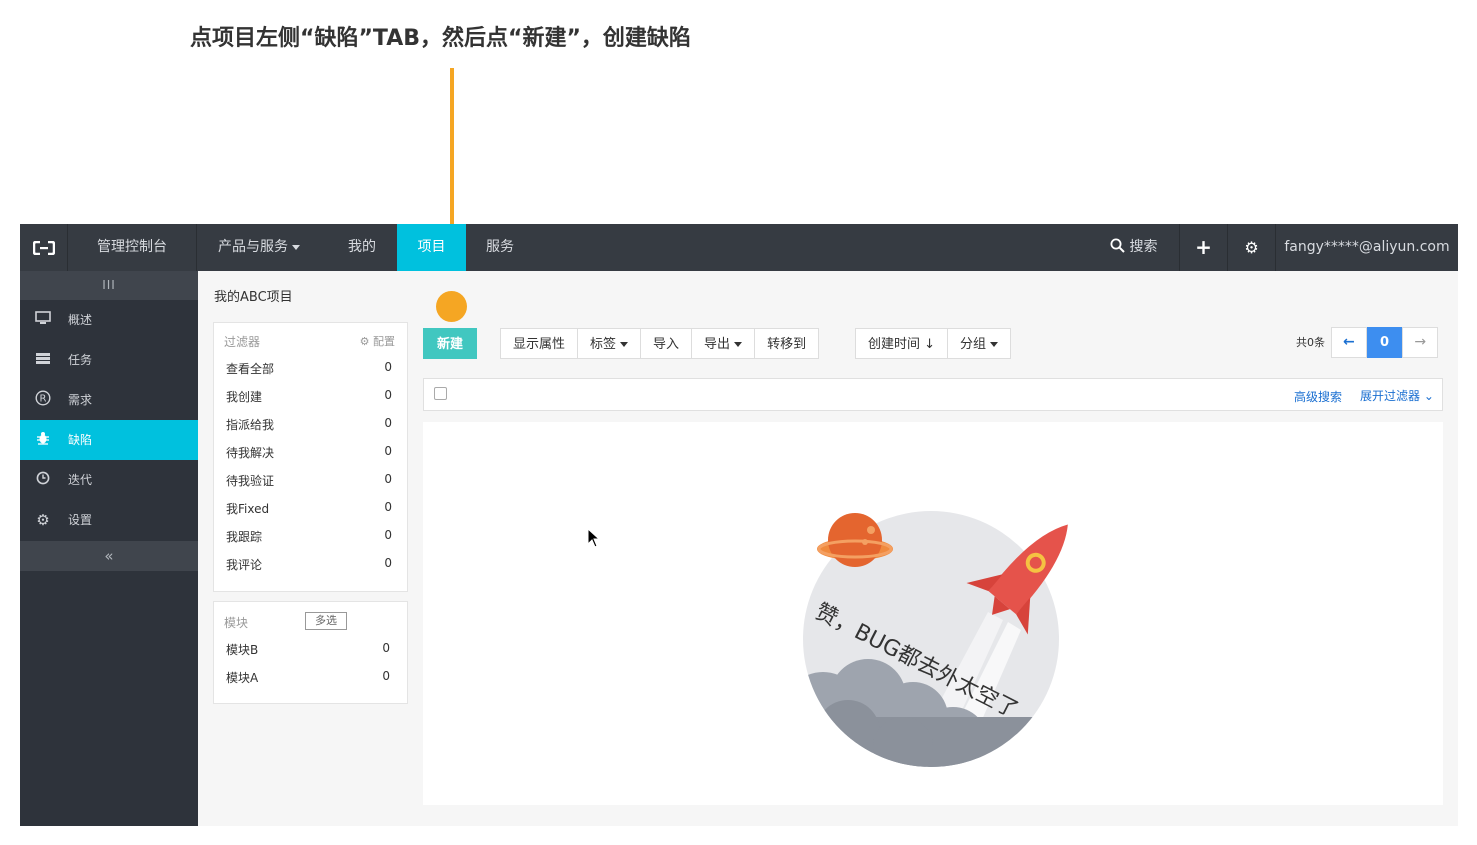  What do you see at coordinates (109, 285) in the screenshot?
I see `sidebar-toggle-button: III` at bounding box center [109, 285].